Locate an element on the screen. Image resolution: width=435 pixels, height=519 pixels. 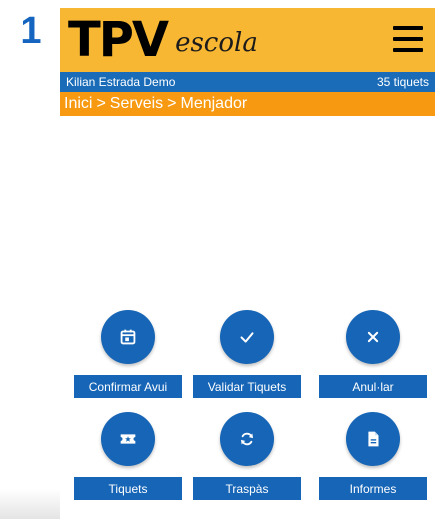
logo: TPV escola is located at coordinates (163, 39).